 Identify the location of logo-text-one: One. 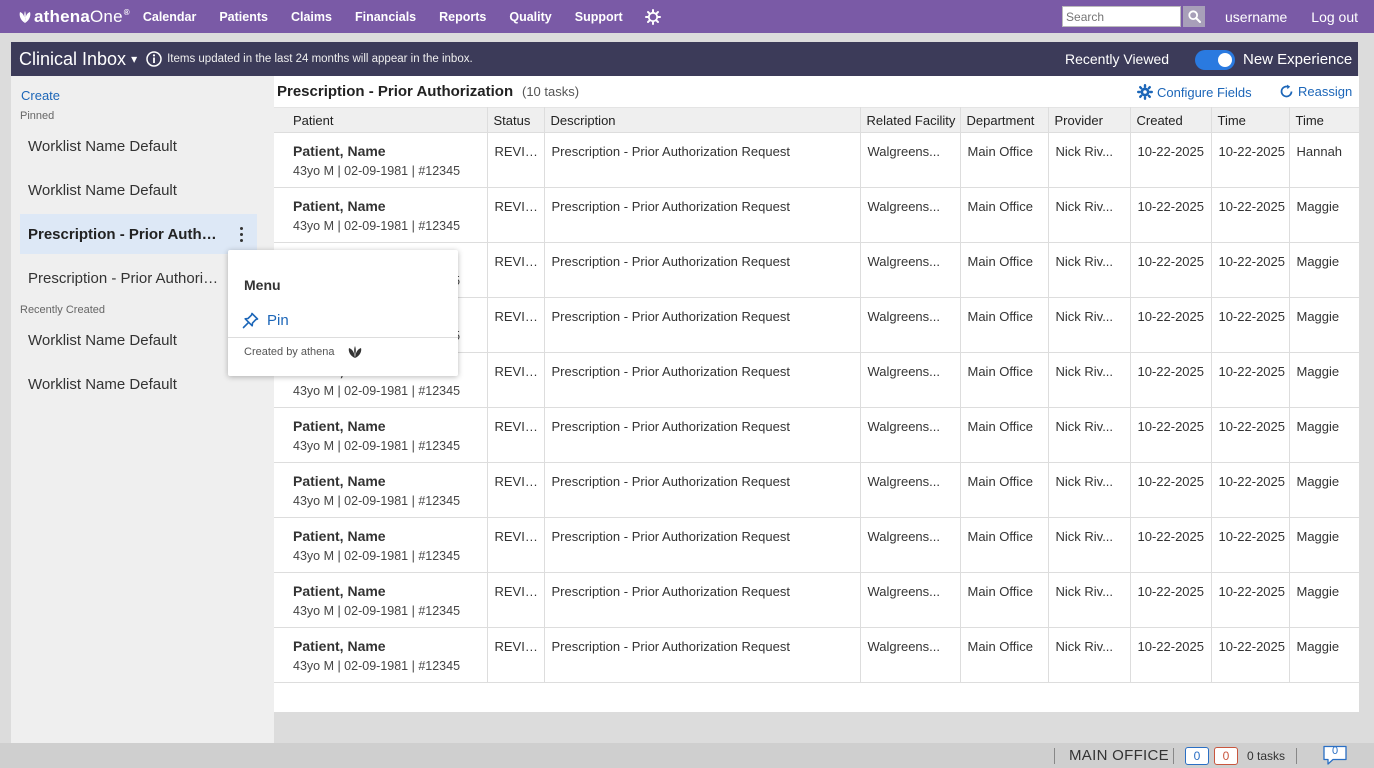
(106, 16).